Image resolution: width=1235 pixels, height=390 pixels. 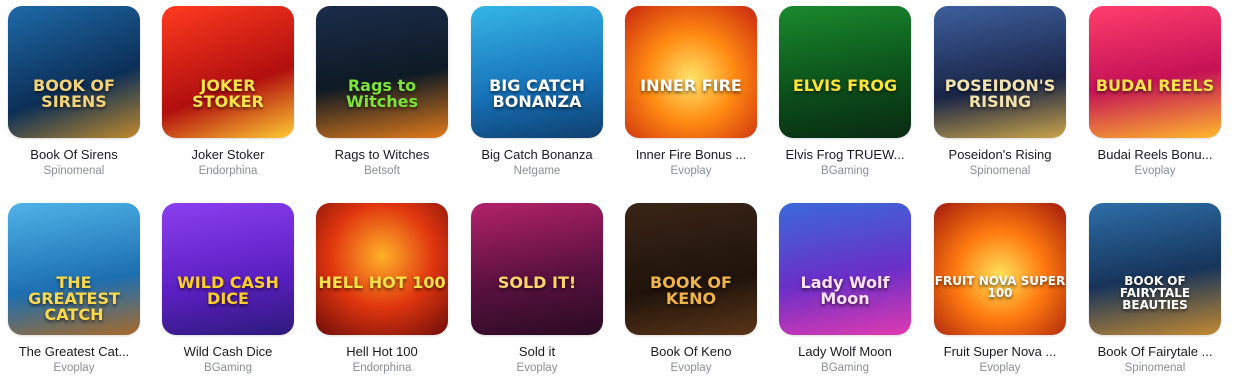 What do you see at coordinates (845, 269) in the screenshot?
I see `game-thumbnail: Lady Wolf Moon` at bounding box center [845, 269].